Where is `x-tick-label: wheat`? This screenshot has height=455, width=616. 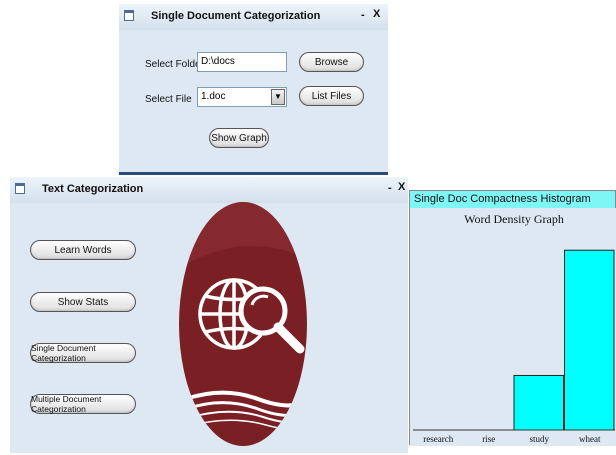
x-tick-label: wheat is located at coordinates (590, 439).